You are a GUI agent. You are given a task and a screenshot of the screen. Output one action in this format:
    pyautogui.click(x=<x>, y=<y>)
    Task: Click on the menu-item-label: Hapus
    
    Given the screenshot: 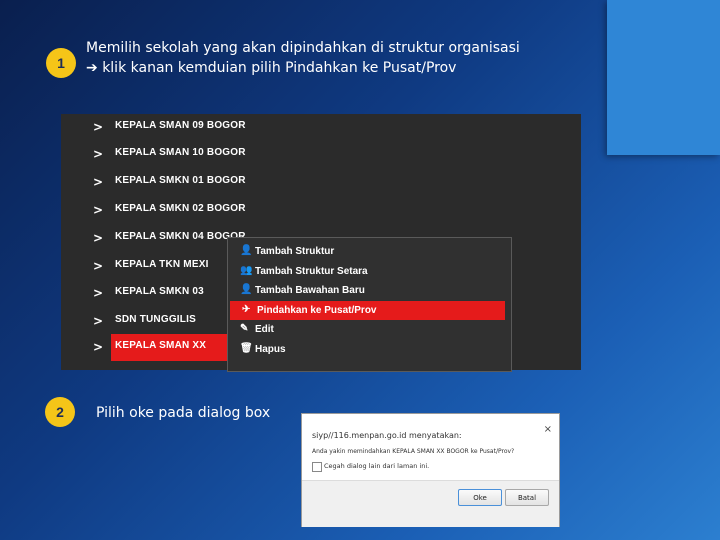 What is the action you would take?
    pyautogui.click(x=270, y=349)
    